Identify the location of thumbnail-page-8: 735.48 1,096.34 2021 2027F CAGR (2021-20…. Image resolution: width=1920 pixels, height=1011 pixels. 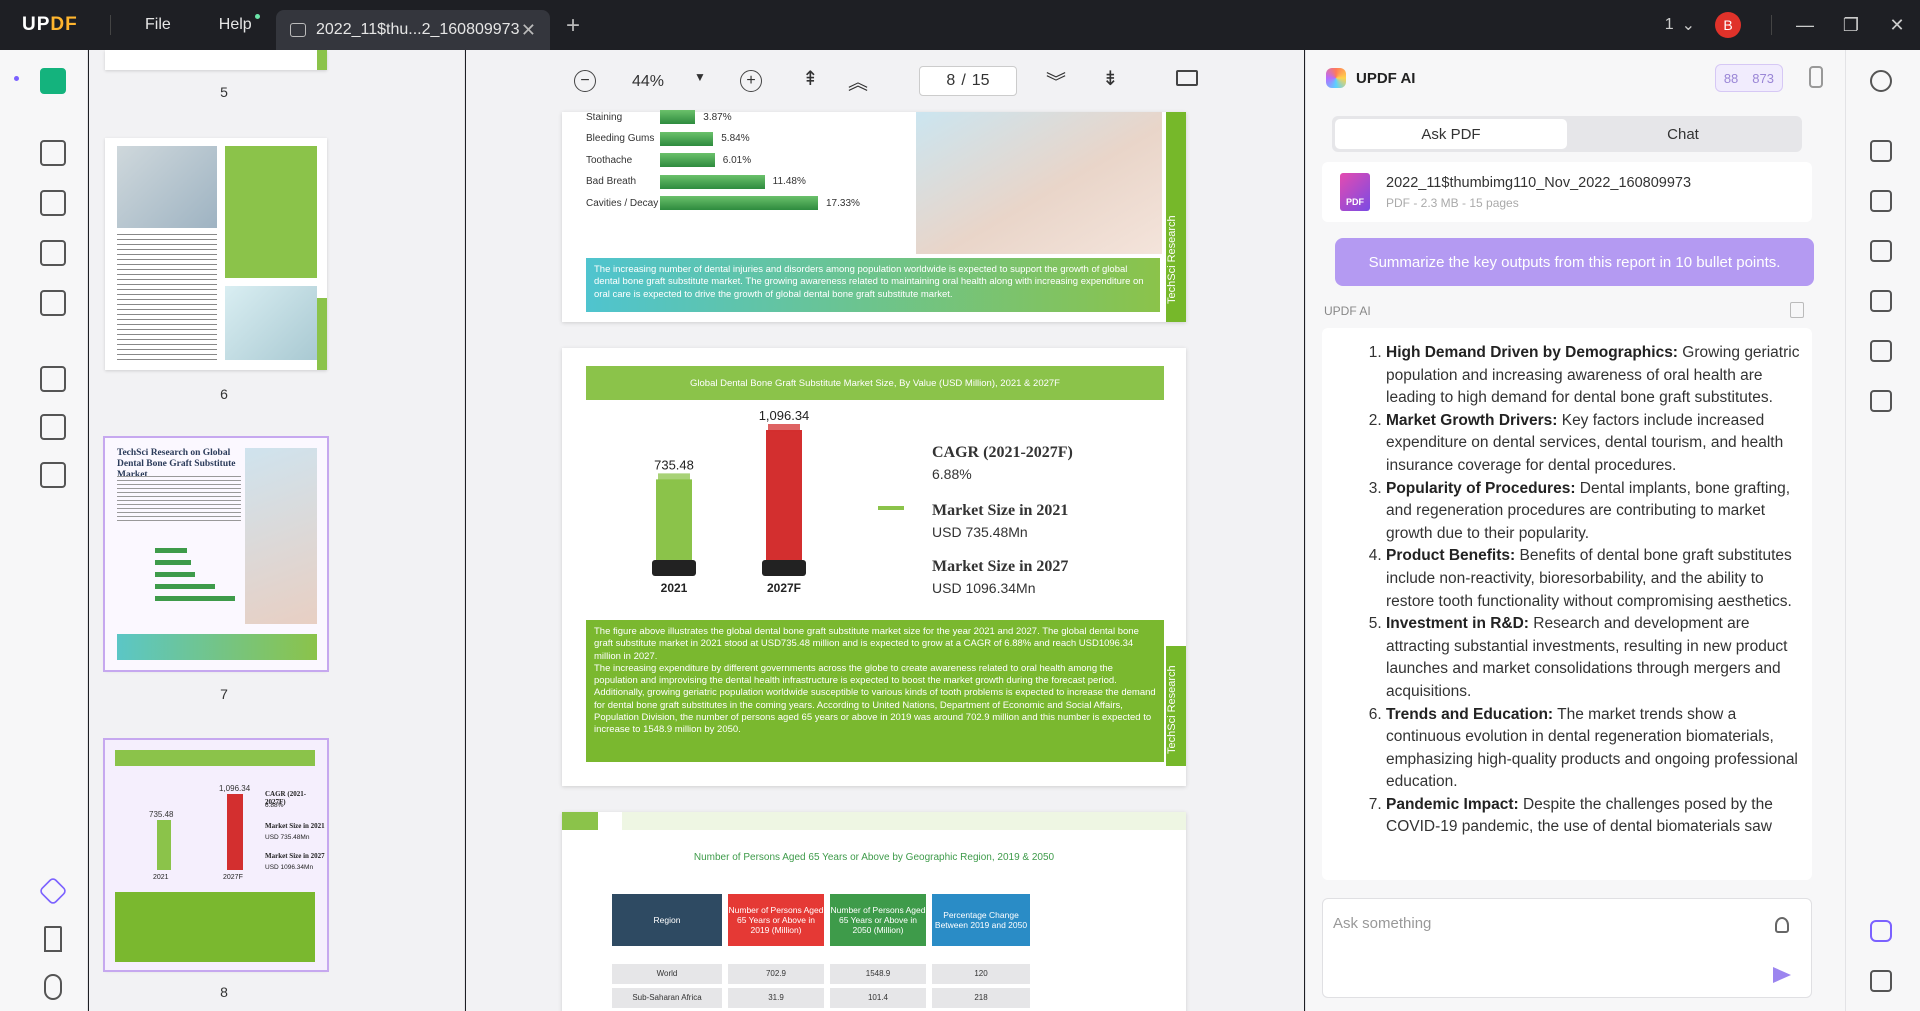
(216, 855).